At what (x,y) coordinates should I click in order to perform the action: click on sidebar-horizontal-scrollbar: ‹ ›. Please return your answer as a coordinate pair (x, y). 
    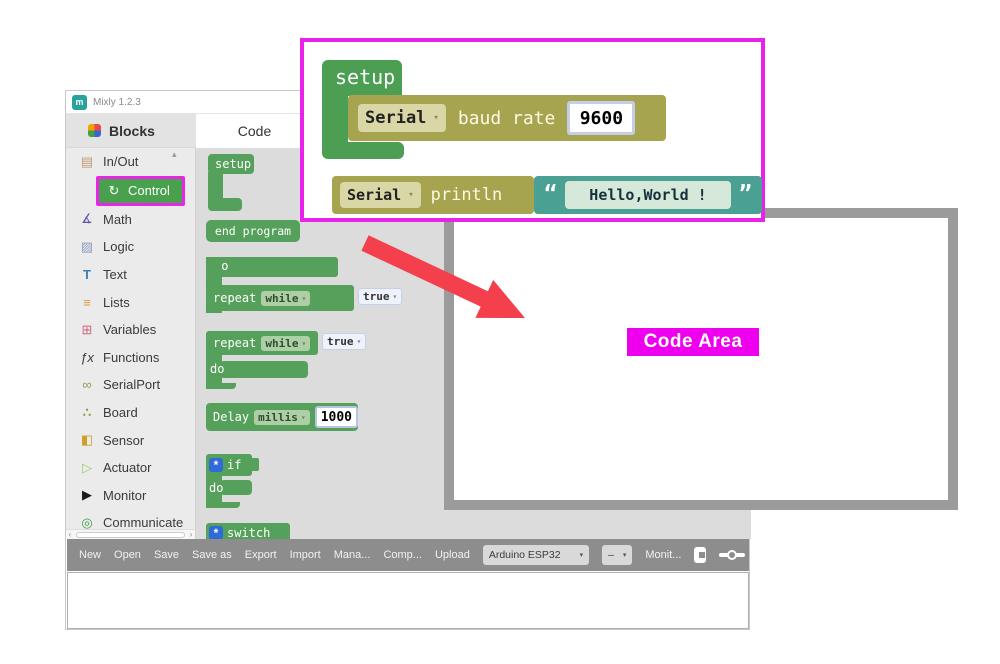
    Looking at the image, I should click on (130, 534).